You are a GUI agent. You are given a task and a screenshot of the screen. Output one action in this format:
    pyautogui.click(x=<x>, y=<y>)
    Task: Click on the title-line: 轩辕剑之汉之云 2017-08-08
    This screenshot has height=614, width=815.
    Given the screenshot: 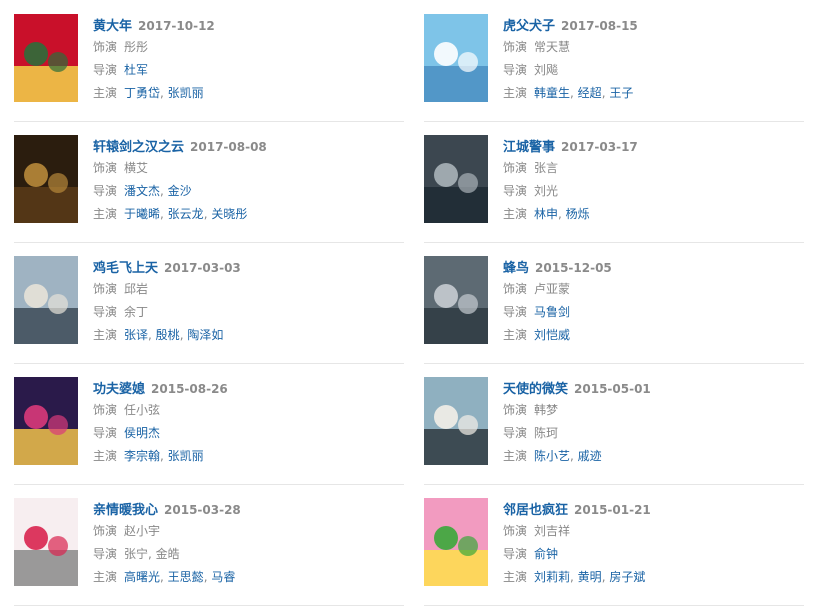 What is the action you would take?
    pyautogui.click(x=245, y=146)
    